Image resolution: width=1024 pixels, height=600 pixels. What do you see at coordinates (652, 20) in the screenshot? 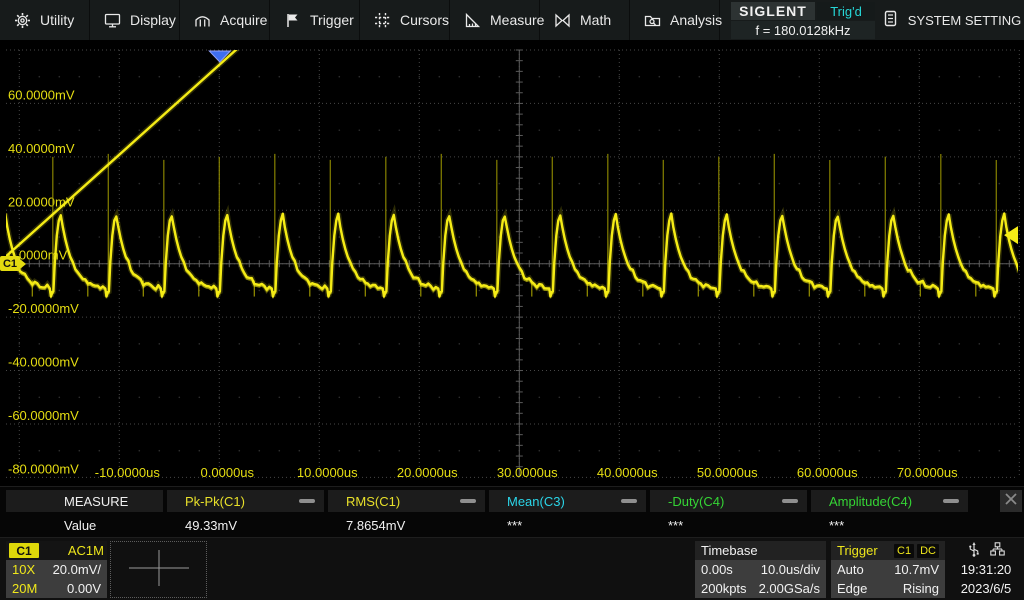
I see `analysis-icon` at bounding box center [652, 20].